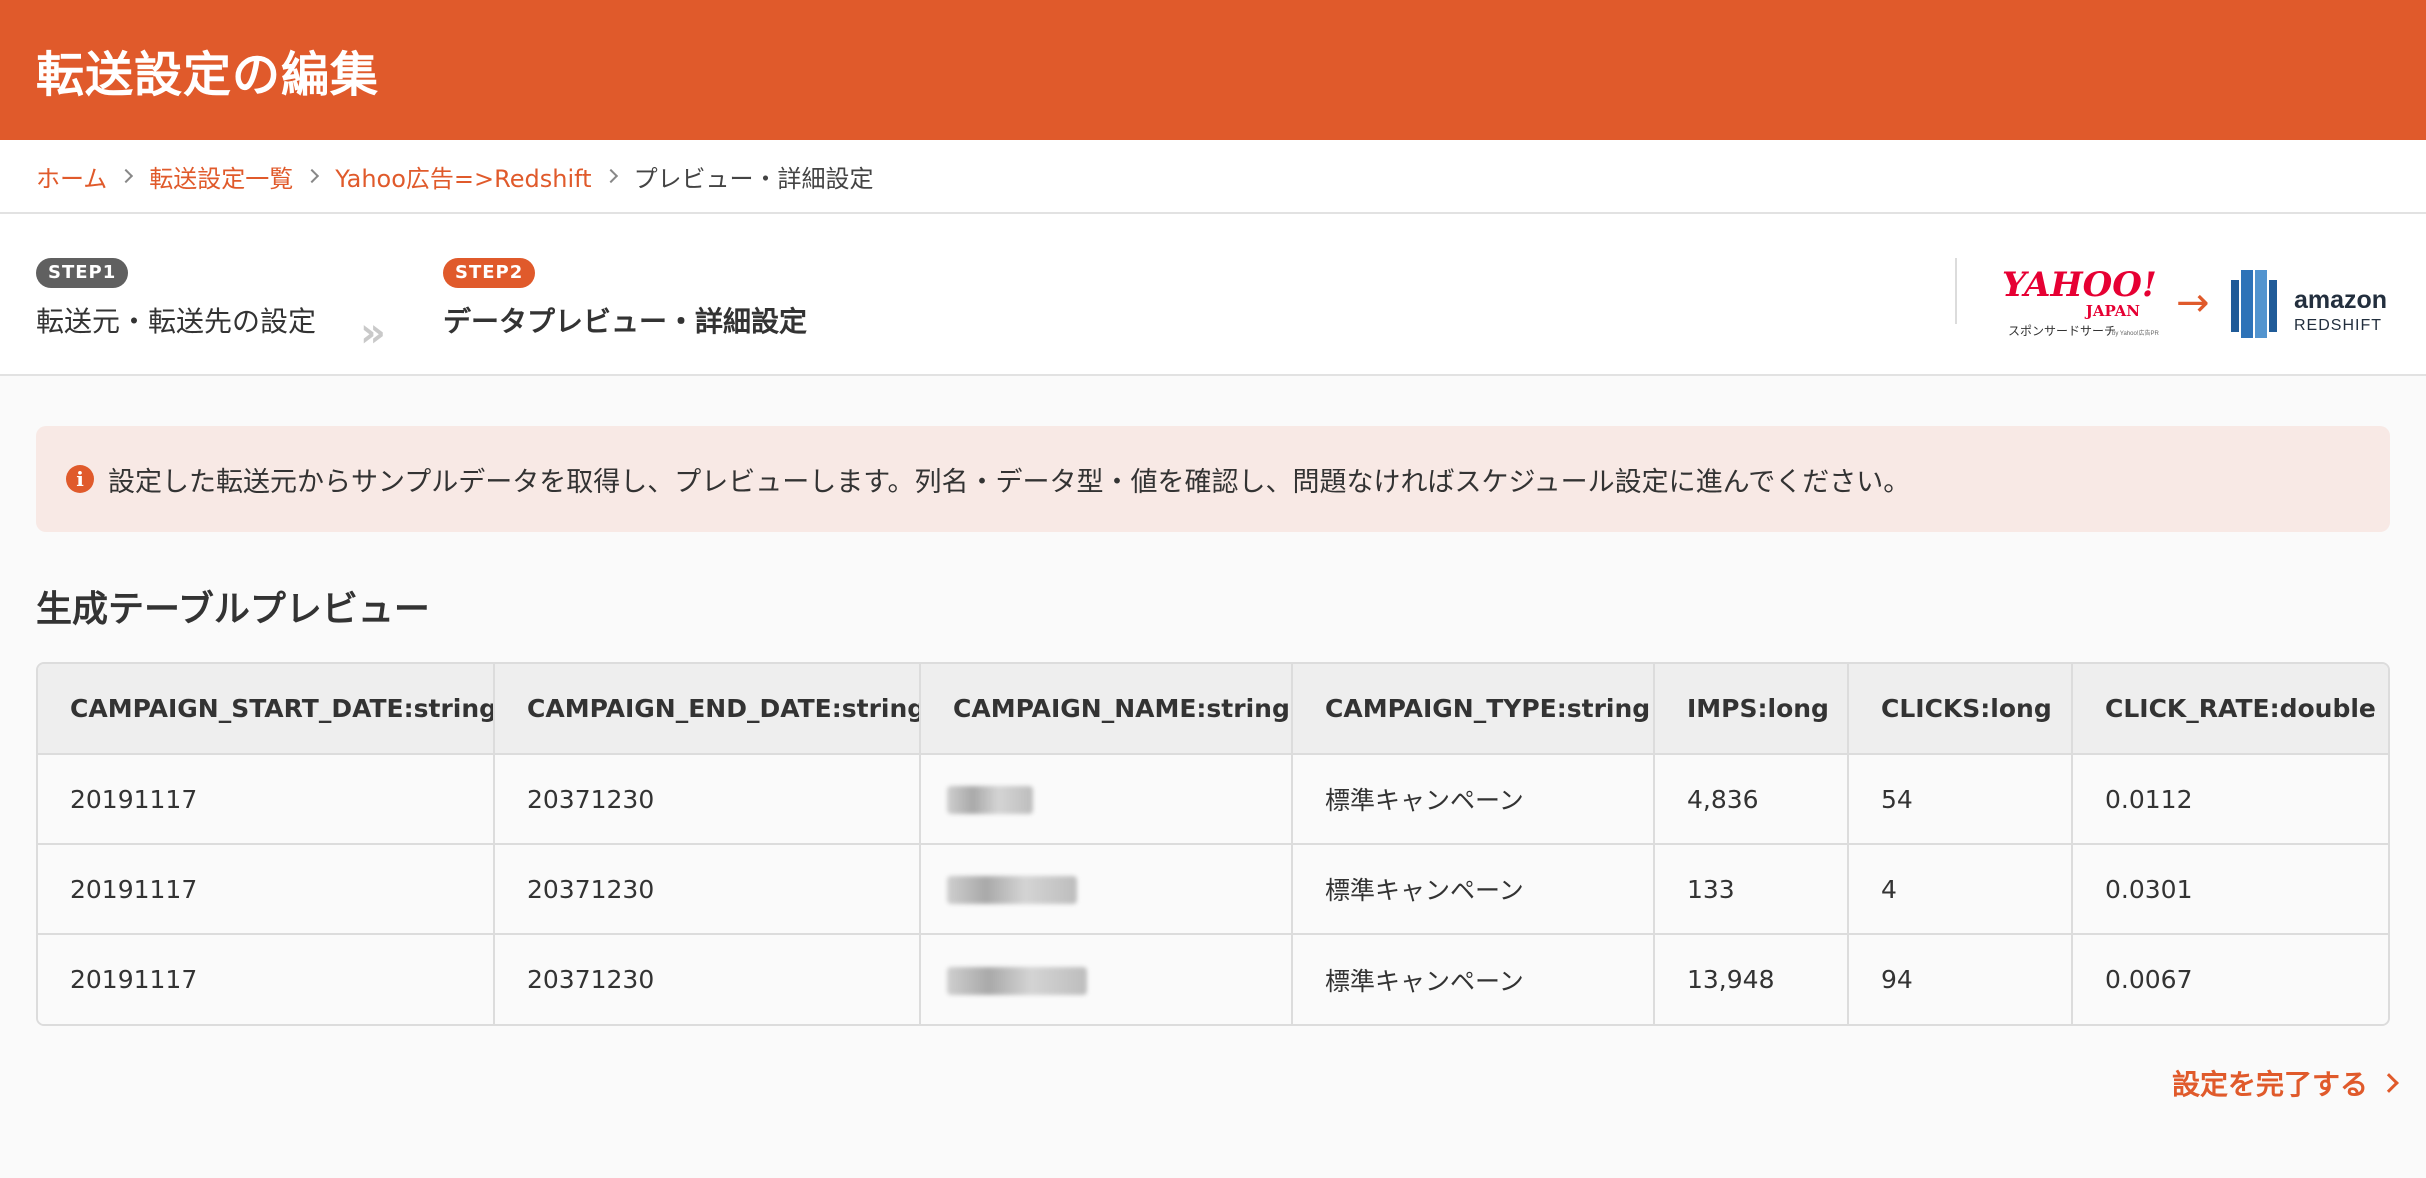 This screenshot has height=1178, width=2426. Describe the element at coordinates (2338, 325) in the screenshot. I see `svg-text: REDSHIFT` at that location.